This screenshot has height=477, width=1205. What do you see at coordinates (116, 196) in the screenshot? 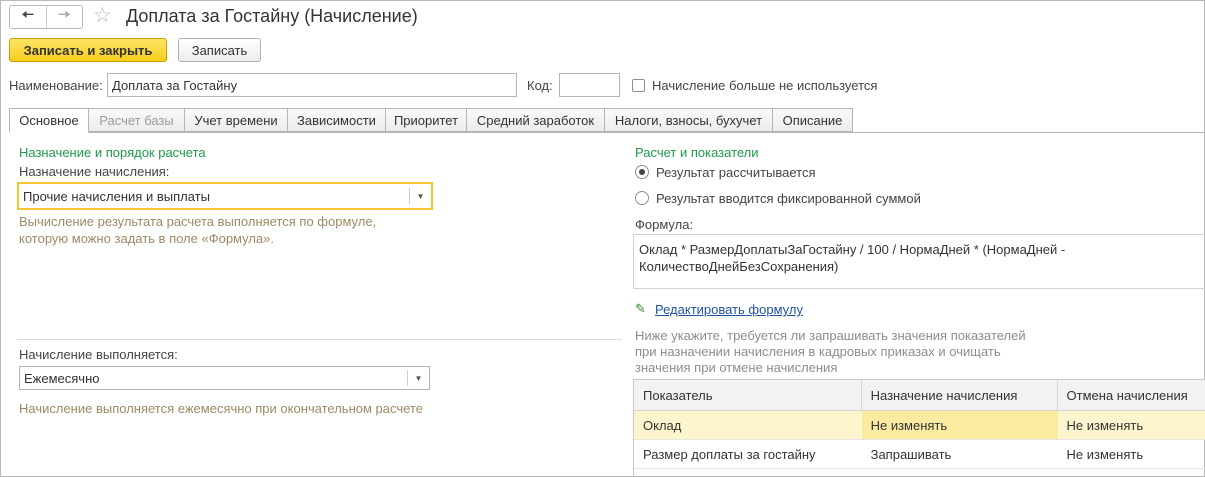
I see `purpose-select-value: Прочие начисления и выплаты` at bounding box center [116, 196].